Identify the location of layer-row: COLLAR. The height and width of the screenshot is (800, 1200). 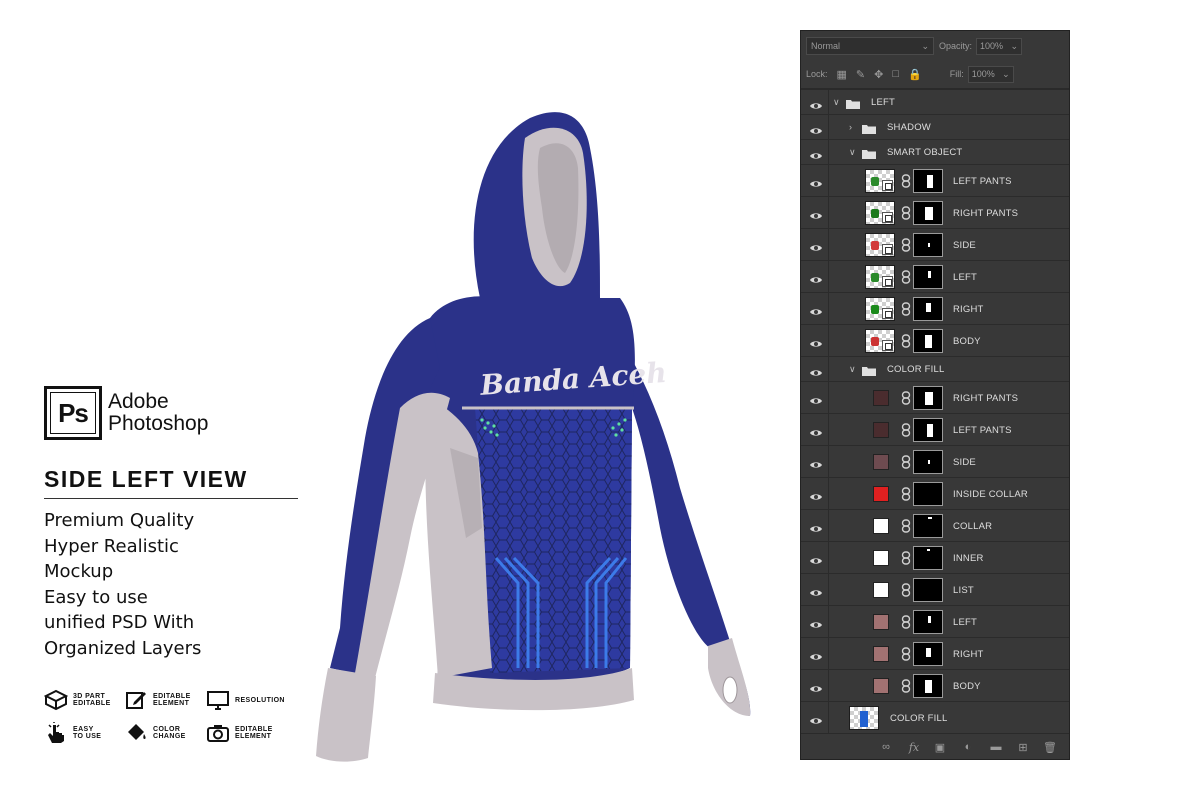
(935, 526).